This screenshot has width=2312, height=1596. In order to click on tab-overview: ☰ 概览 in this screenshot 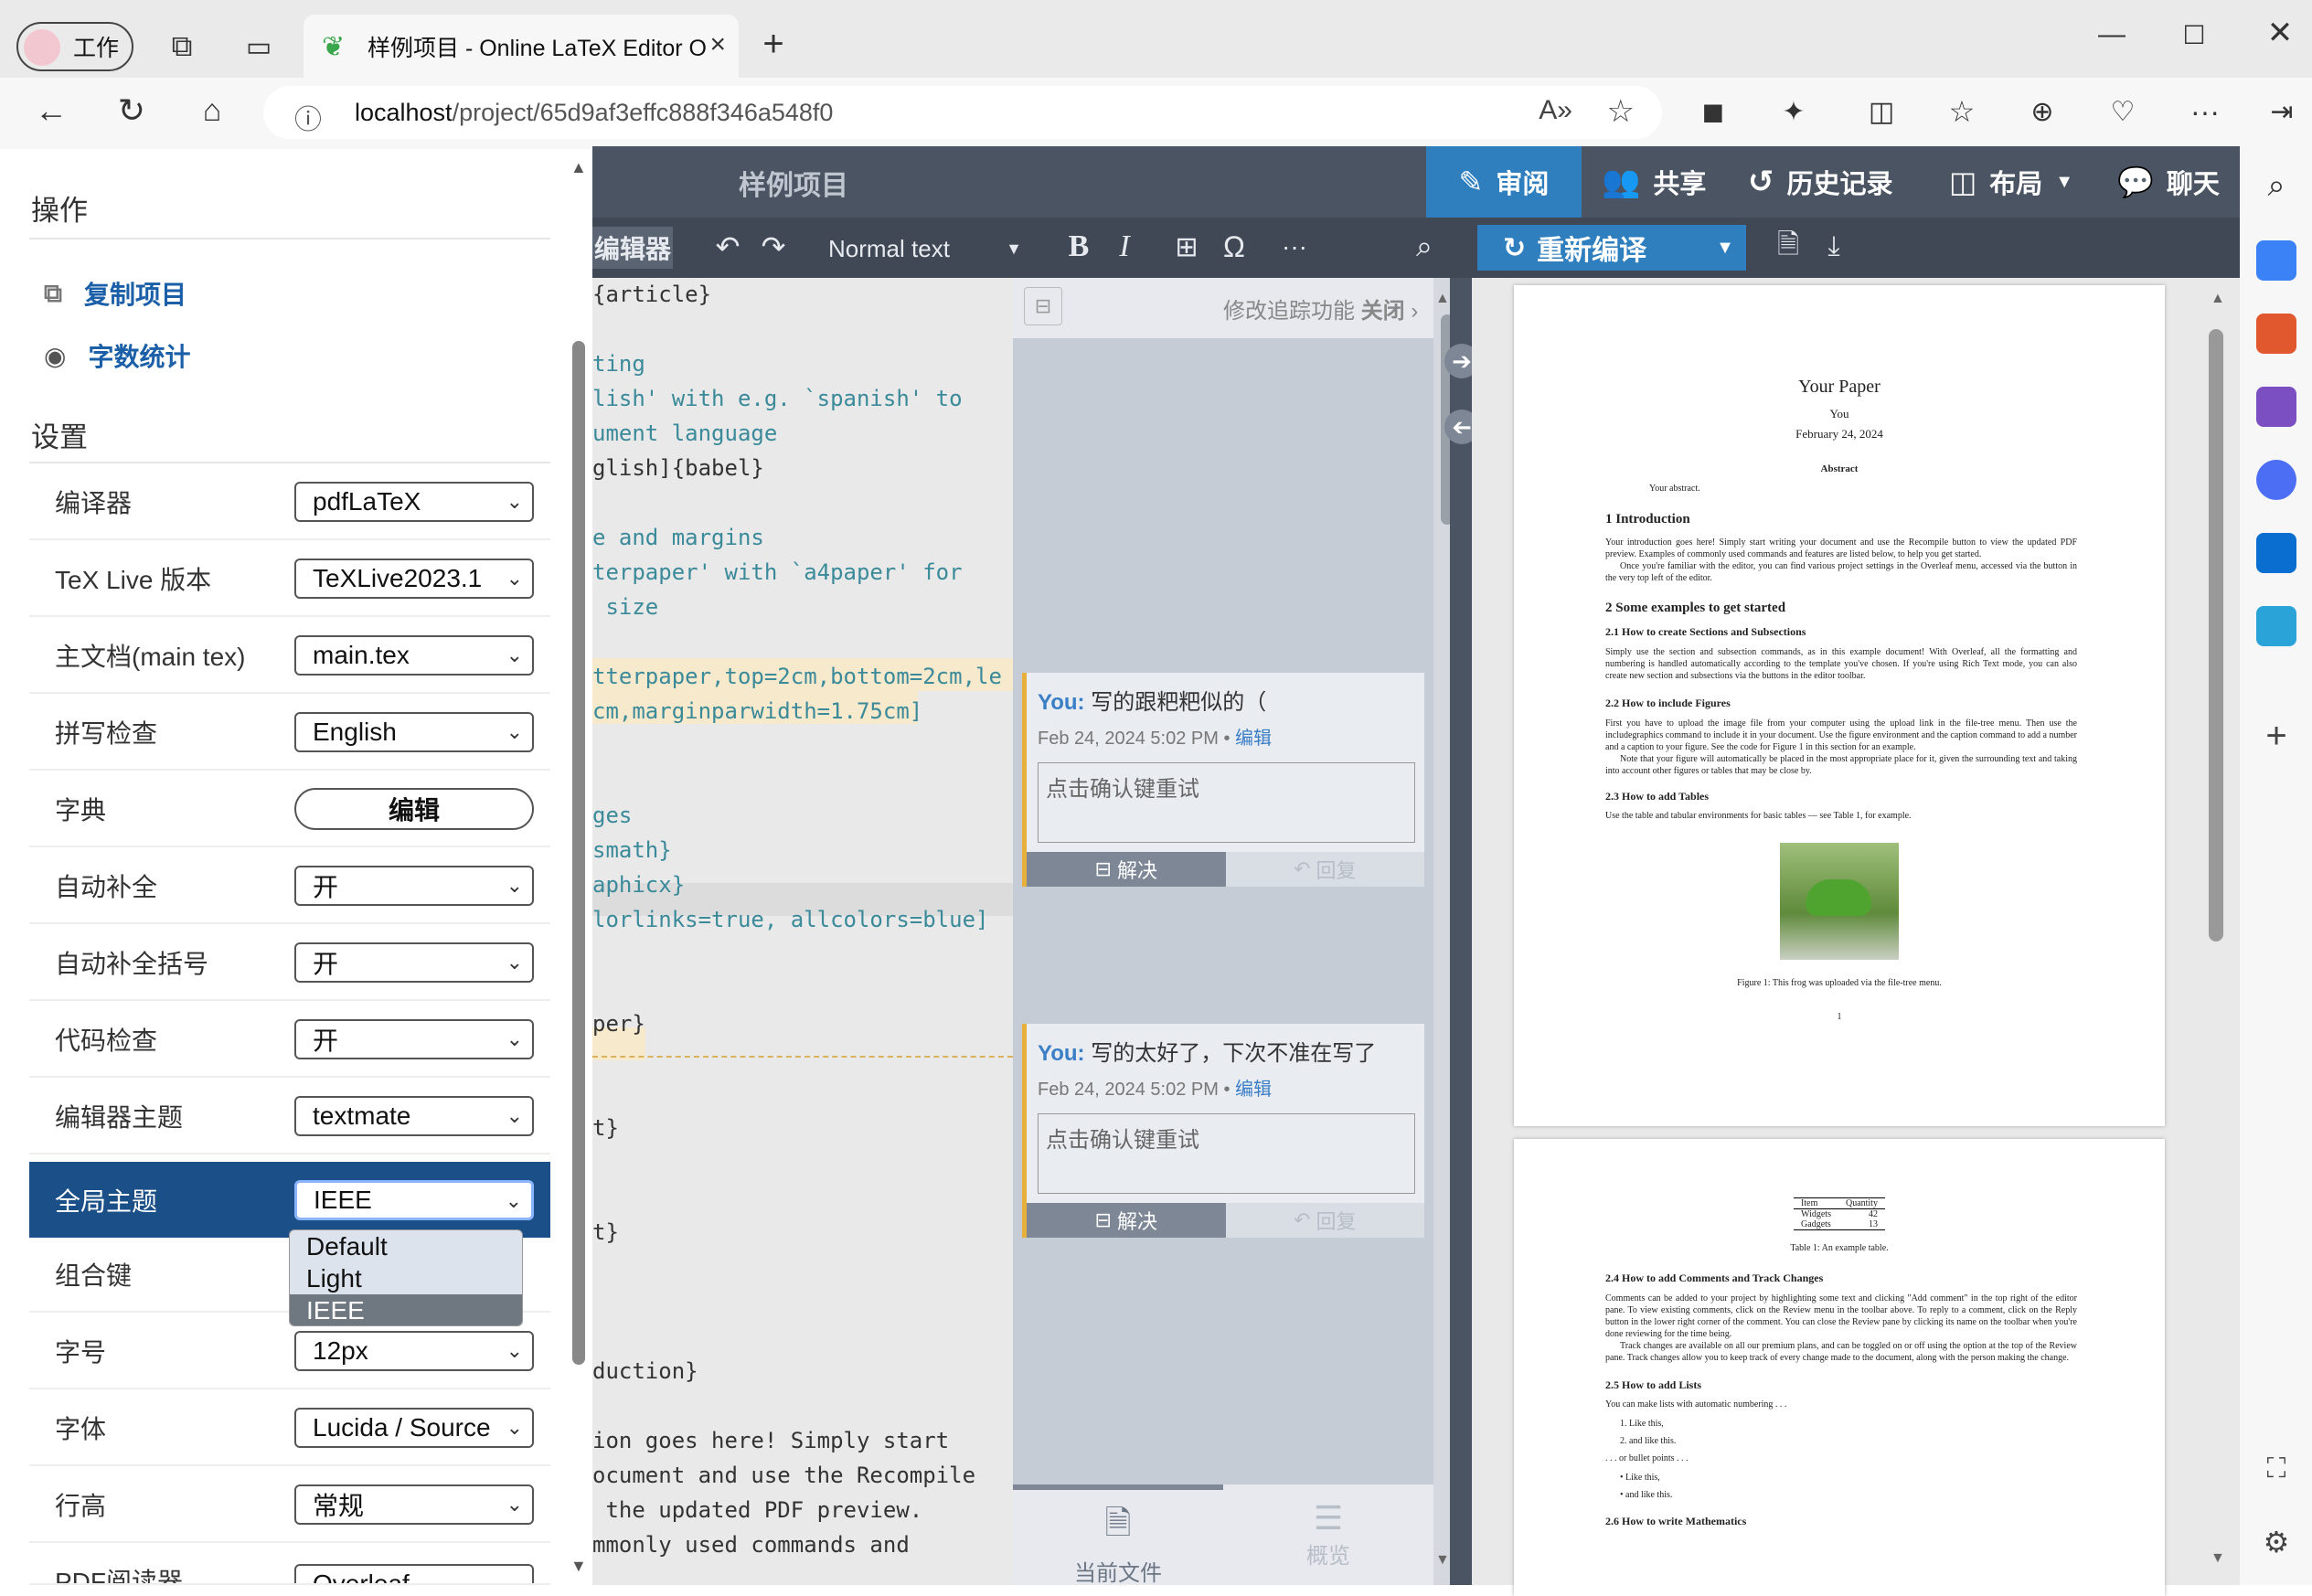, I will do `click(1328, 1534)`.